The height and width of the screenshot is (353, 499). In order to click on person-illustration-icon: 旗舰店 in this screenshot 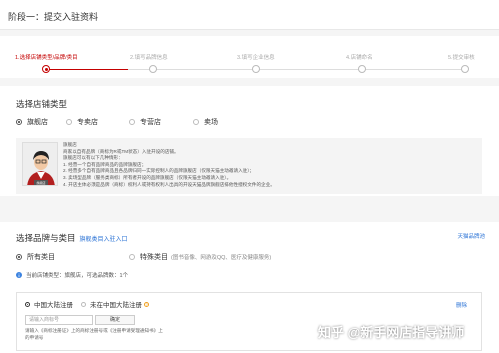, I will do `click(40, 164)`.